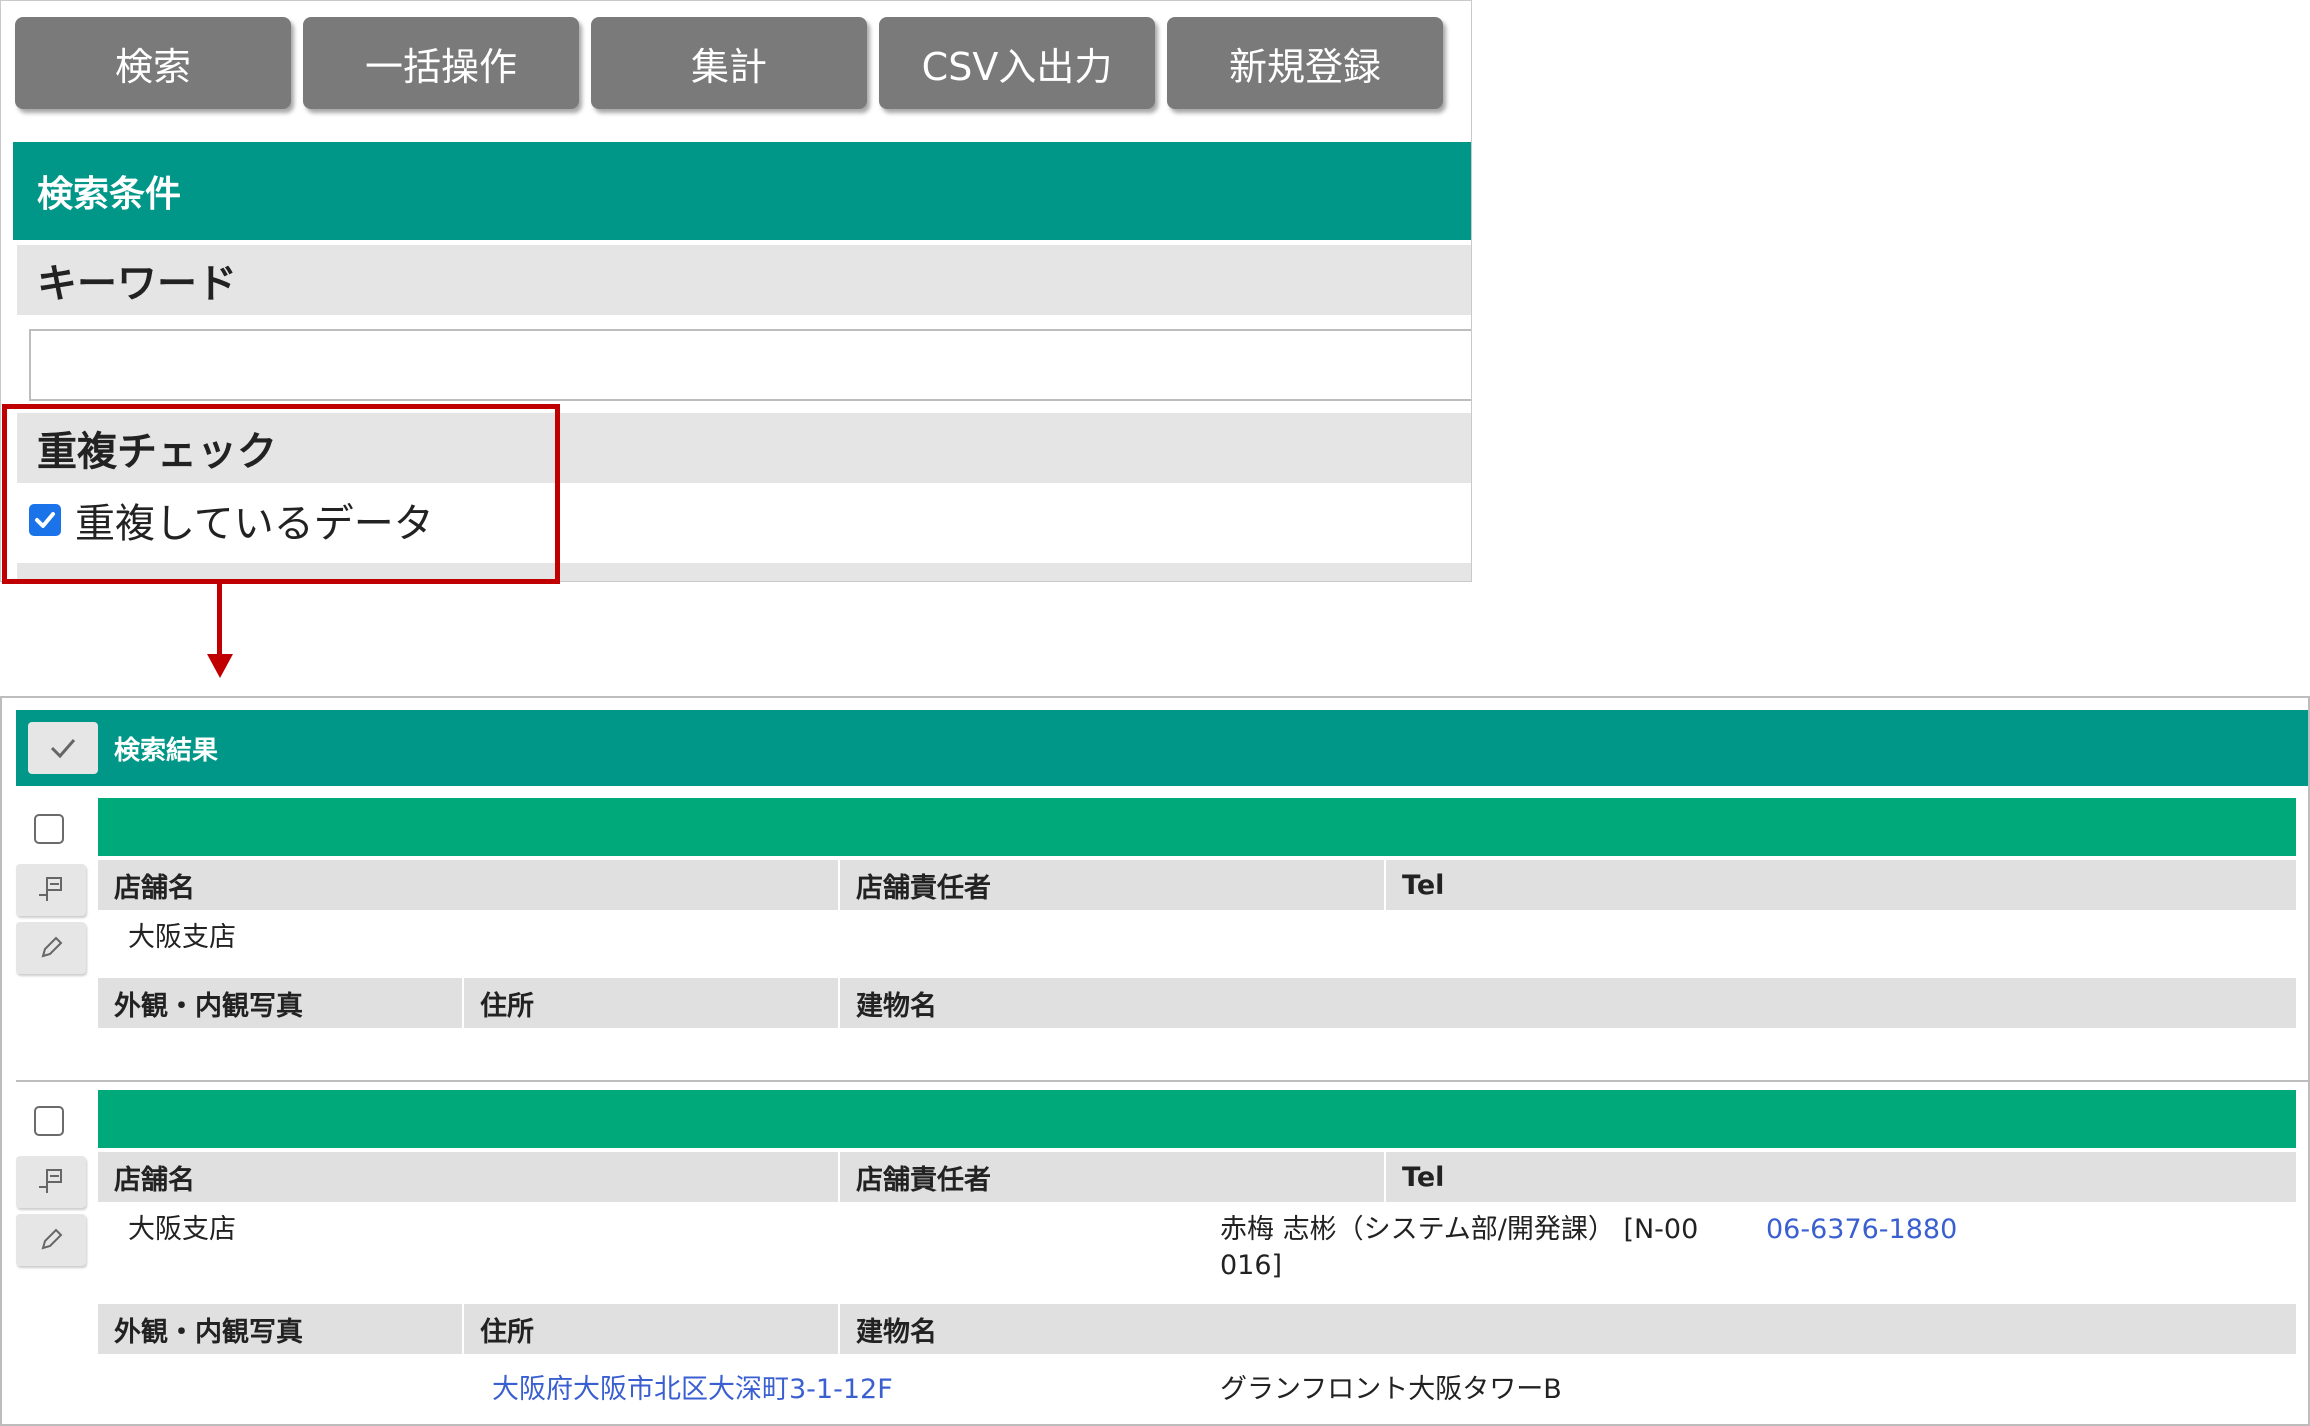  Describe the element at coordinates (684, 1390) in the screenshot. I see `address-link: 大阪府大阪市北区大深町3-1-12F` at that location.